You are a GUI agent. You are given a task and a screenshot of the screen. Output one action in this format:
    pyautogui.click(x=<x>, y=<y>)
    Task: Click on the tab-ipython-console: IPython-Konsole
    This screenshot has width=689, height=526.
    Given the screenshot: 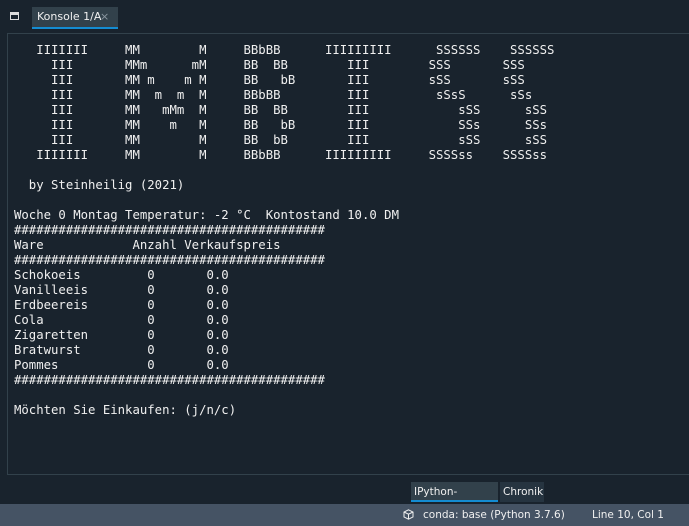 What is the action you would take?
    pyautogui.click(x=454, y=500)
    